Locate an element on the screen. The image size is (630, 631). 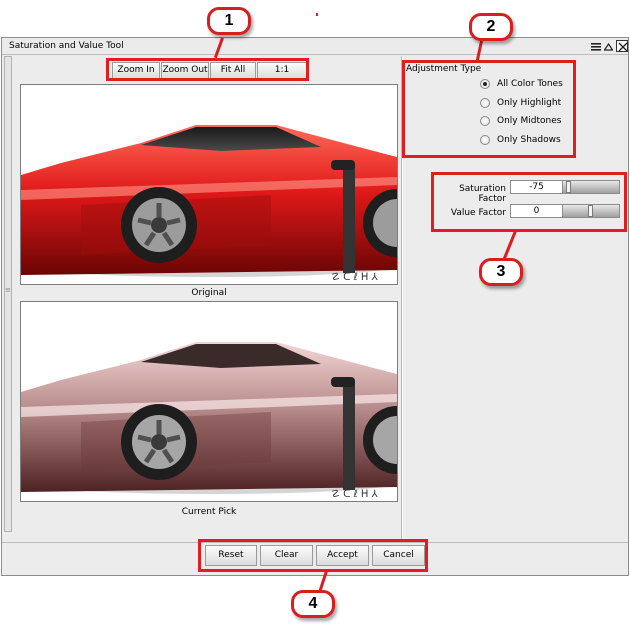
close-icon is located at coordinates (622, 46).